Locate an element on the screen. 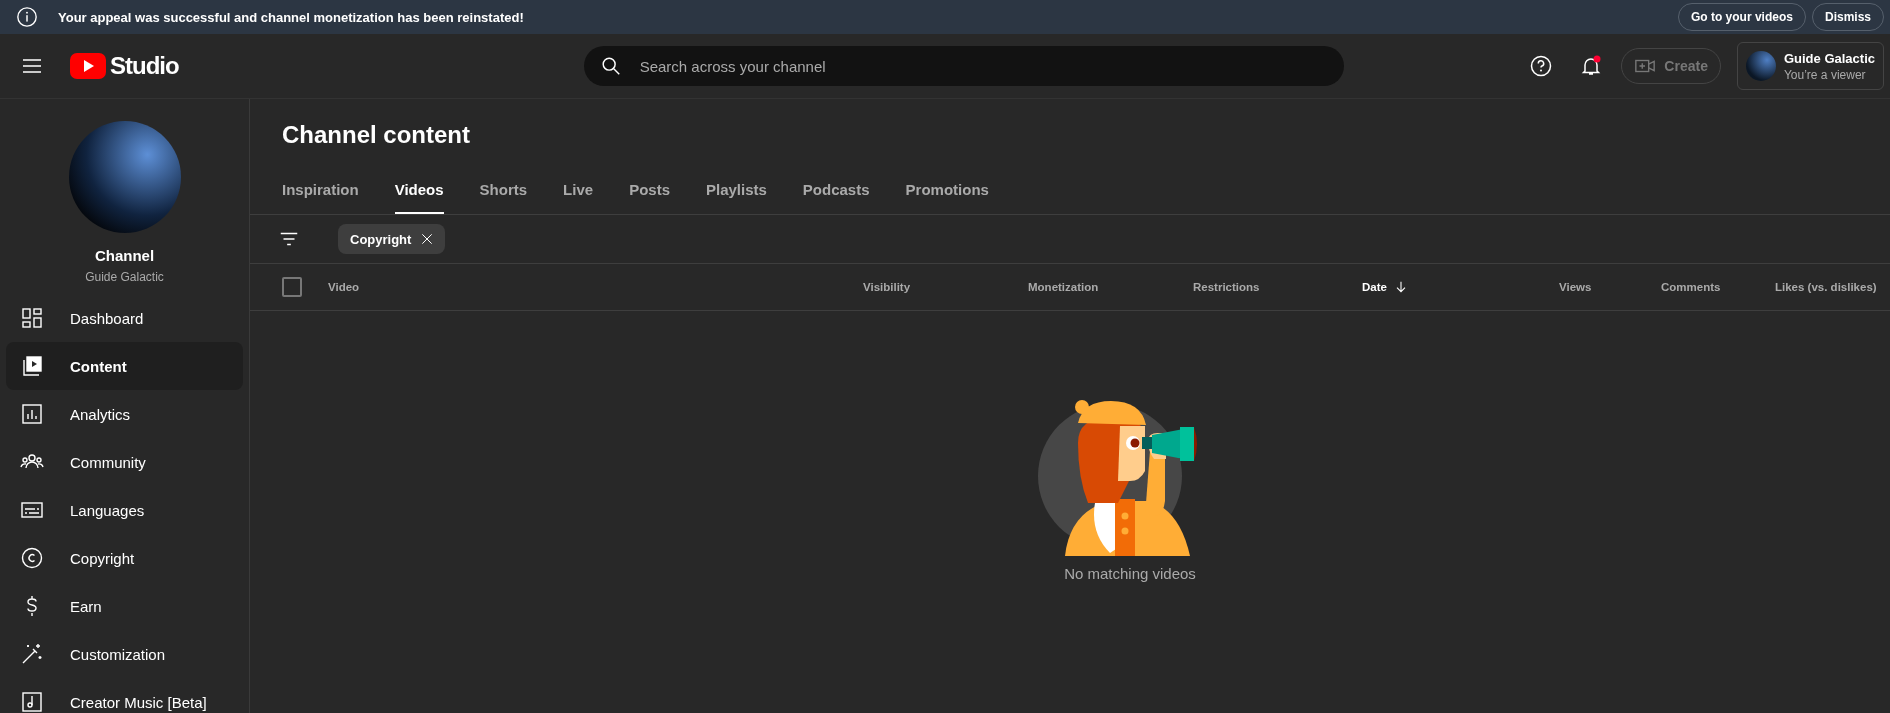  empty-state-message: No matching videos is located at coordinates (1130, 573).